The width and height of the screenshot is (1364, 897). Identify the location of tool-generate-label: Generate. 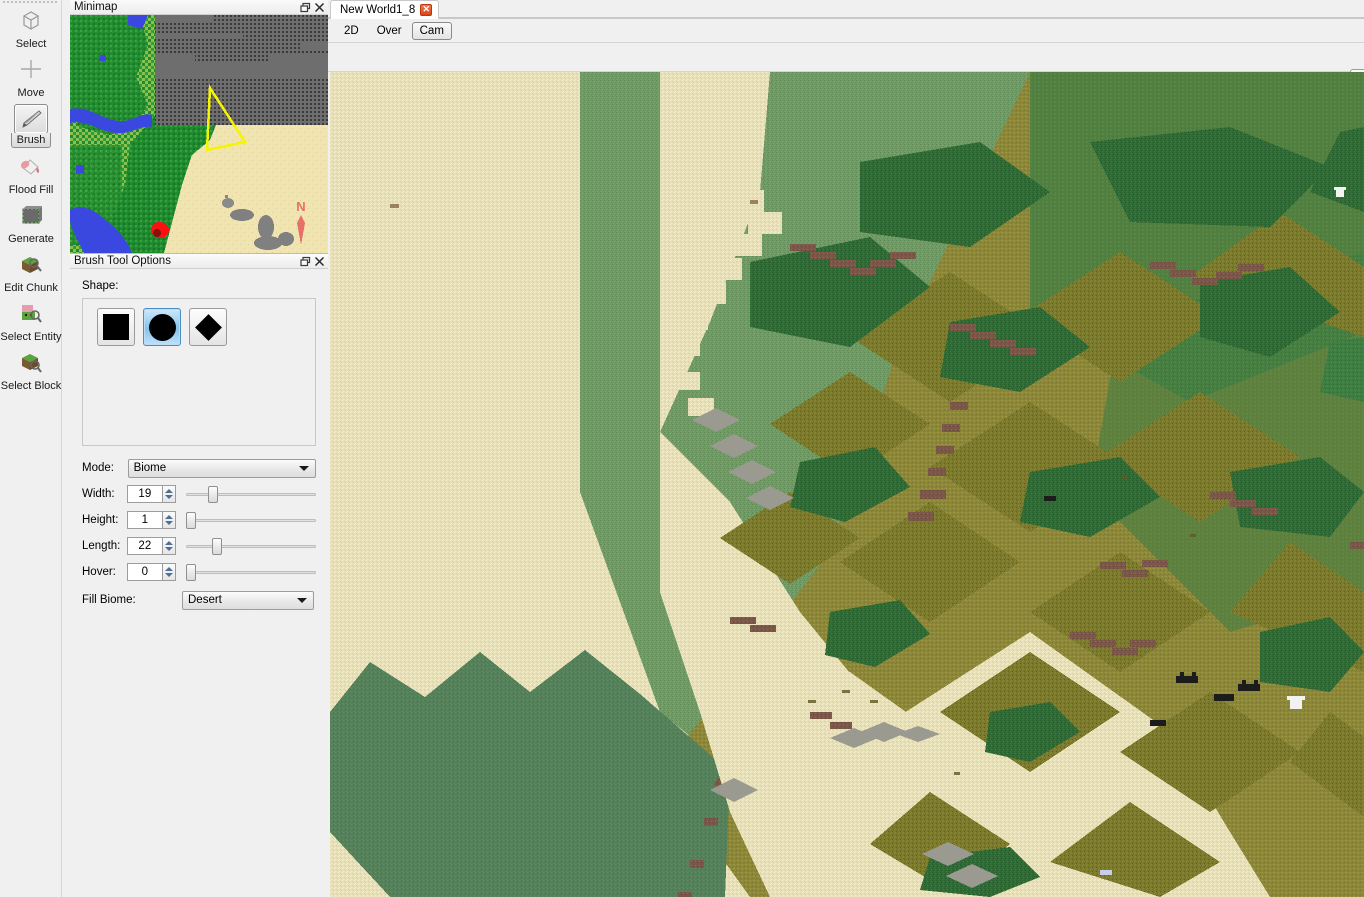
(31, 239).